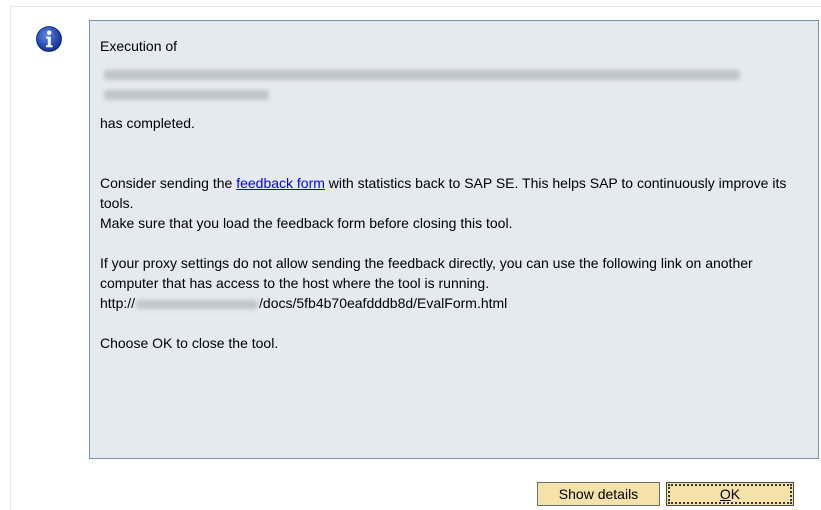  What do you see at coordinates (147, 123) in the screenshot?
I see `completed-text: has completed.` at bounding box center [147, 123].